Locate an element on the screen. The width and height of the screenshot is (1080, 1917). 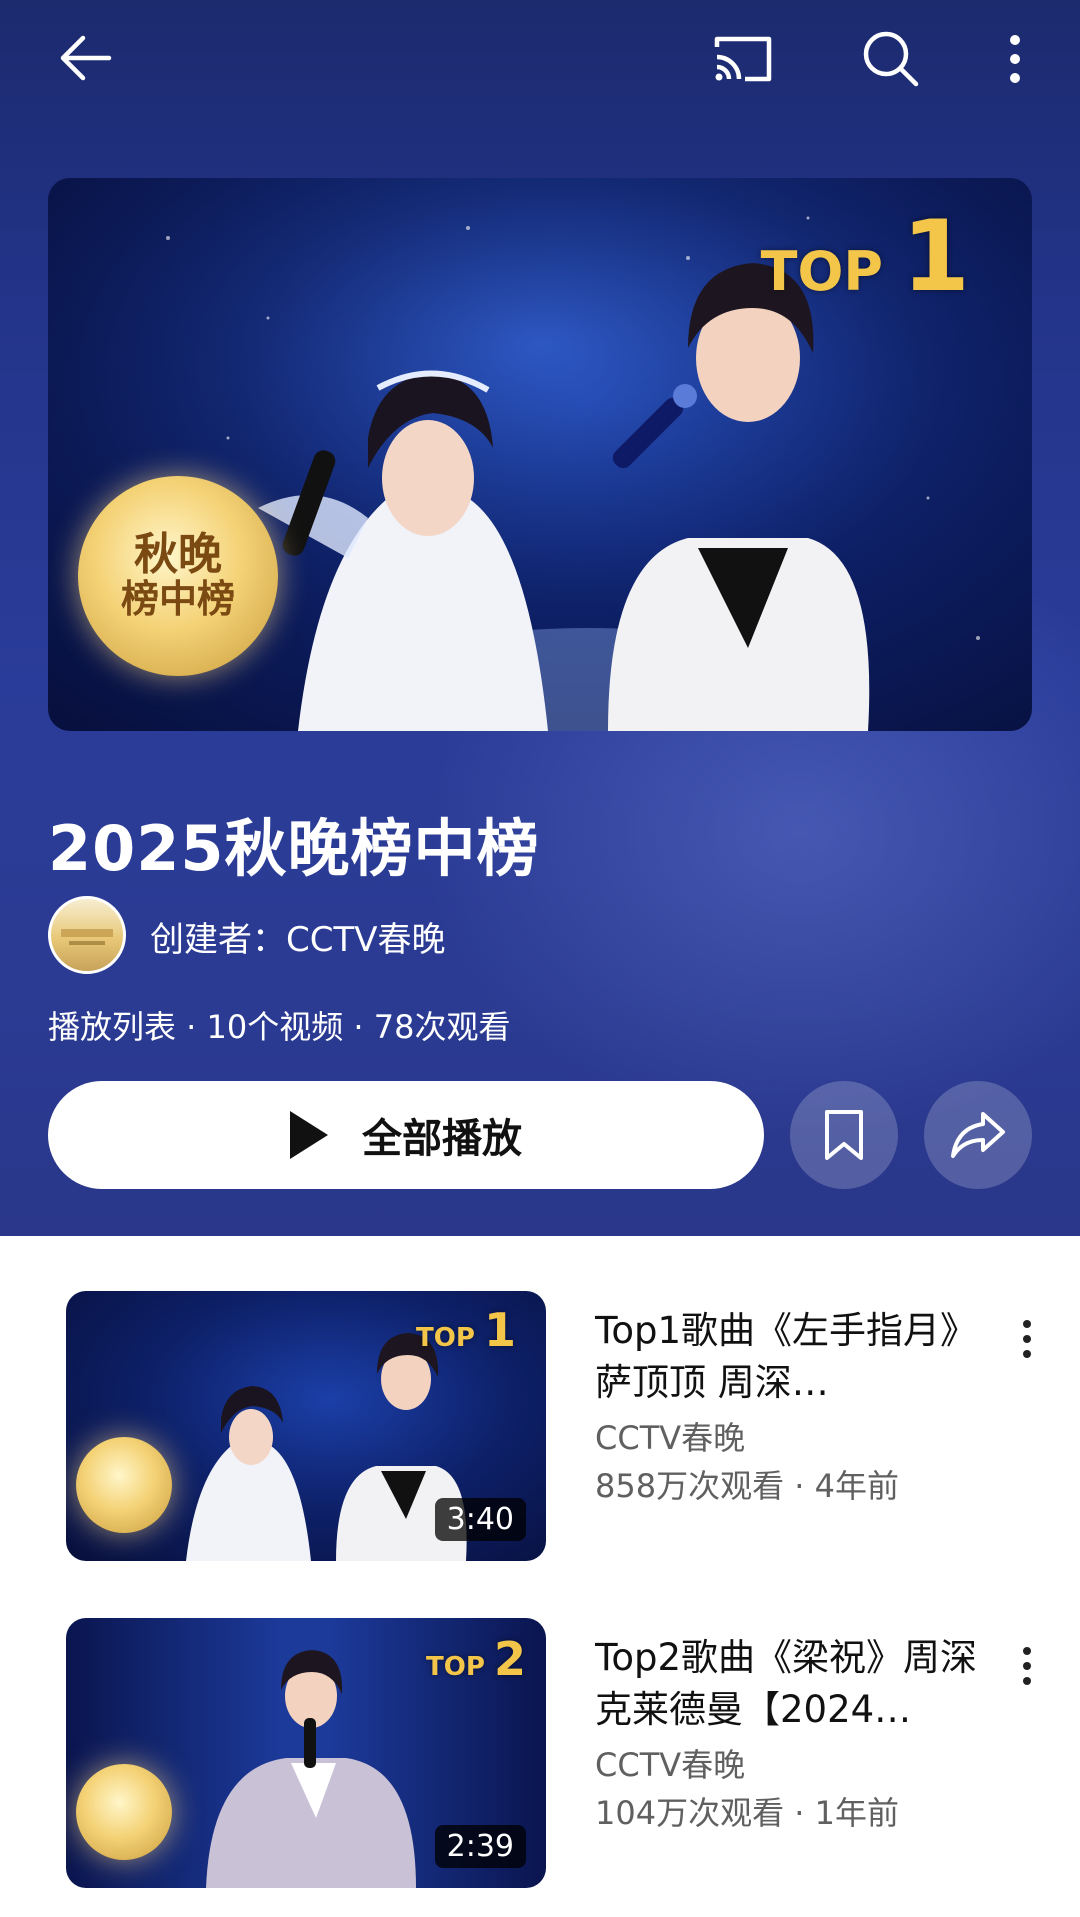
playlist-title: 2025秋晚榜中榜 is located at coordinates (294, 848).